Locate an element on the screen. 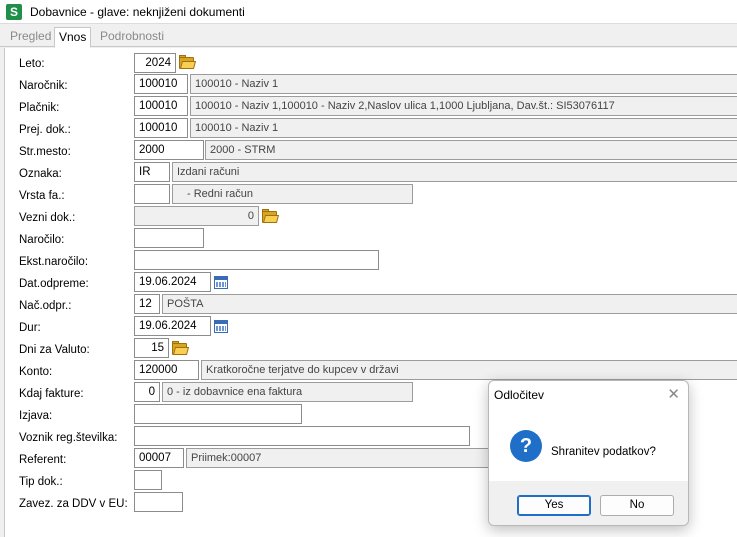  ekst-narocilo-label: Ekst.naročilo: is located at coordinates (54, 262).